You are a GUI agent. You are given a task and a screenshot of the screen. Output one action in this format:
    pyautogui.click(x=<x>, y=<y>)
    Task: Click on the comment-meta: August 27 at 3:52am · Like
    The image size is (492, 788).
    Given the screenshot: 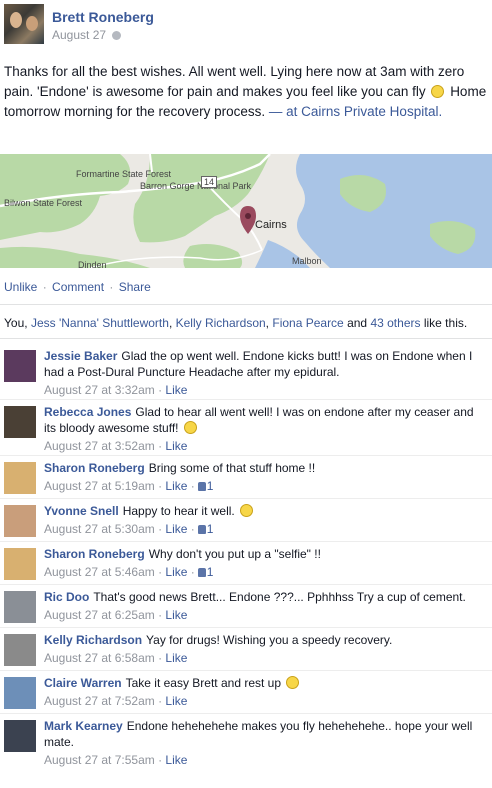 What is the action you would take?
    pyautogui.click(x=116, y=446)
    